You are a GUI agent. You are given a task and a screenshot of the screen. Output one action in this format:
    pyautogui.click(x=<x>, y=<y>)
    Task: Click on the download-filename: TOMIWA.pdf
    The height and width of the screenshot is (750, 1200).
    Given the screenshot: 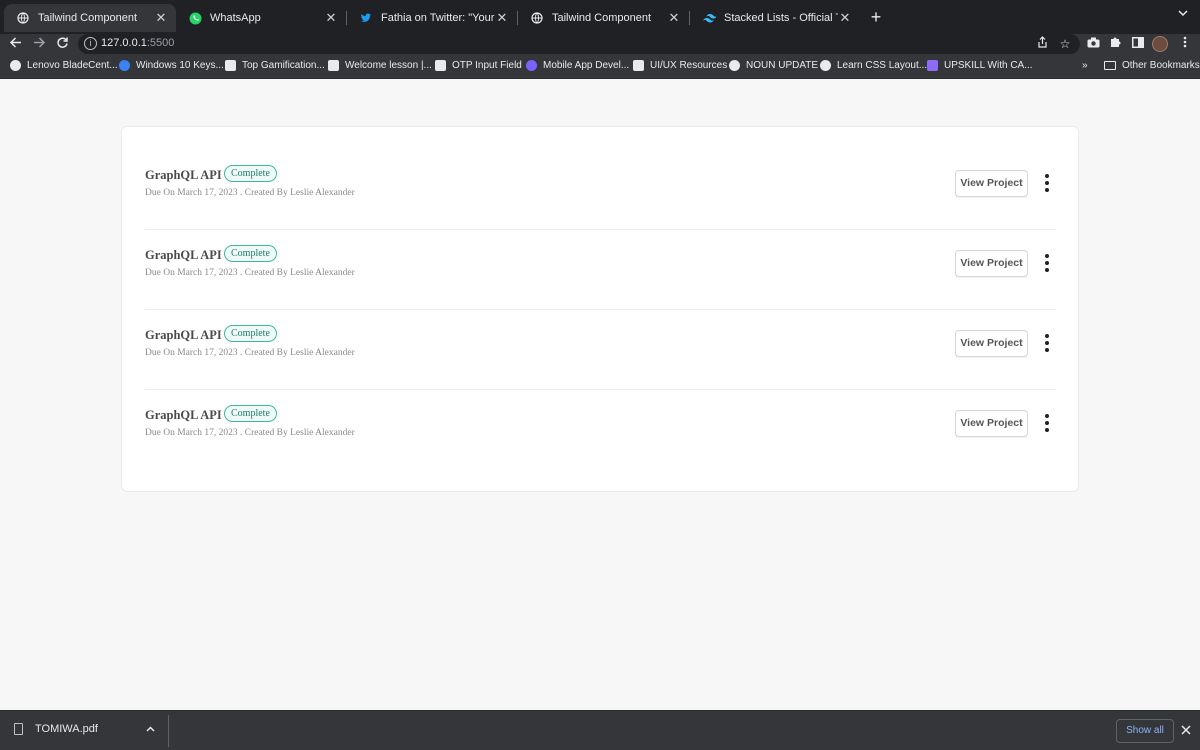 What is the action you would take?
    pyautogui.click(x=66, y=729)
    